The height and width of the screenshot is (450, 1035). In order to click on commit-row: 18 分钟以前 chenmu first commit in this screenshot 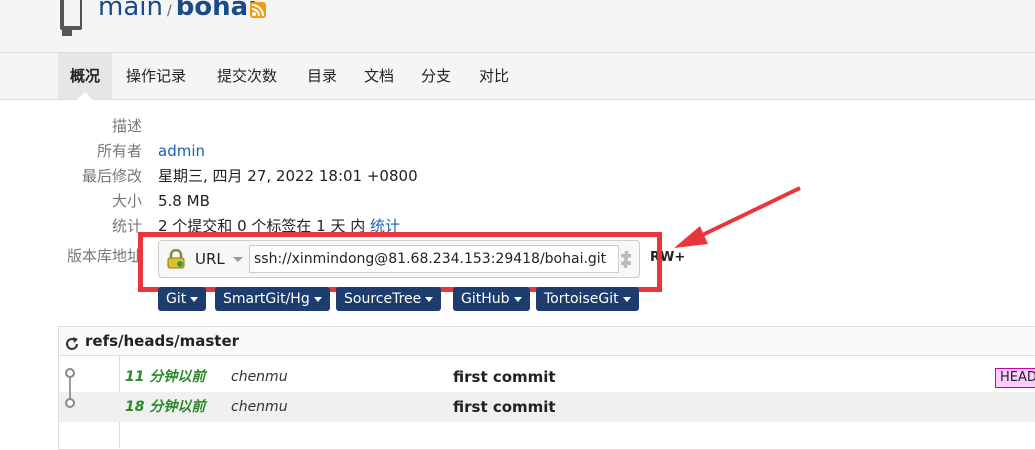, I will do `click(547, 407)`.